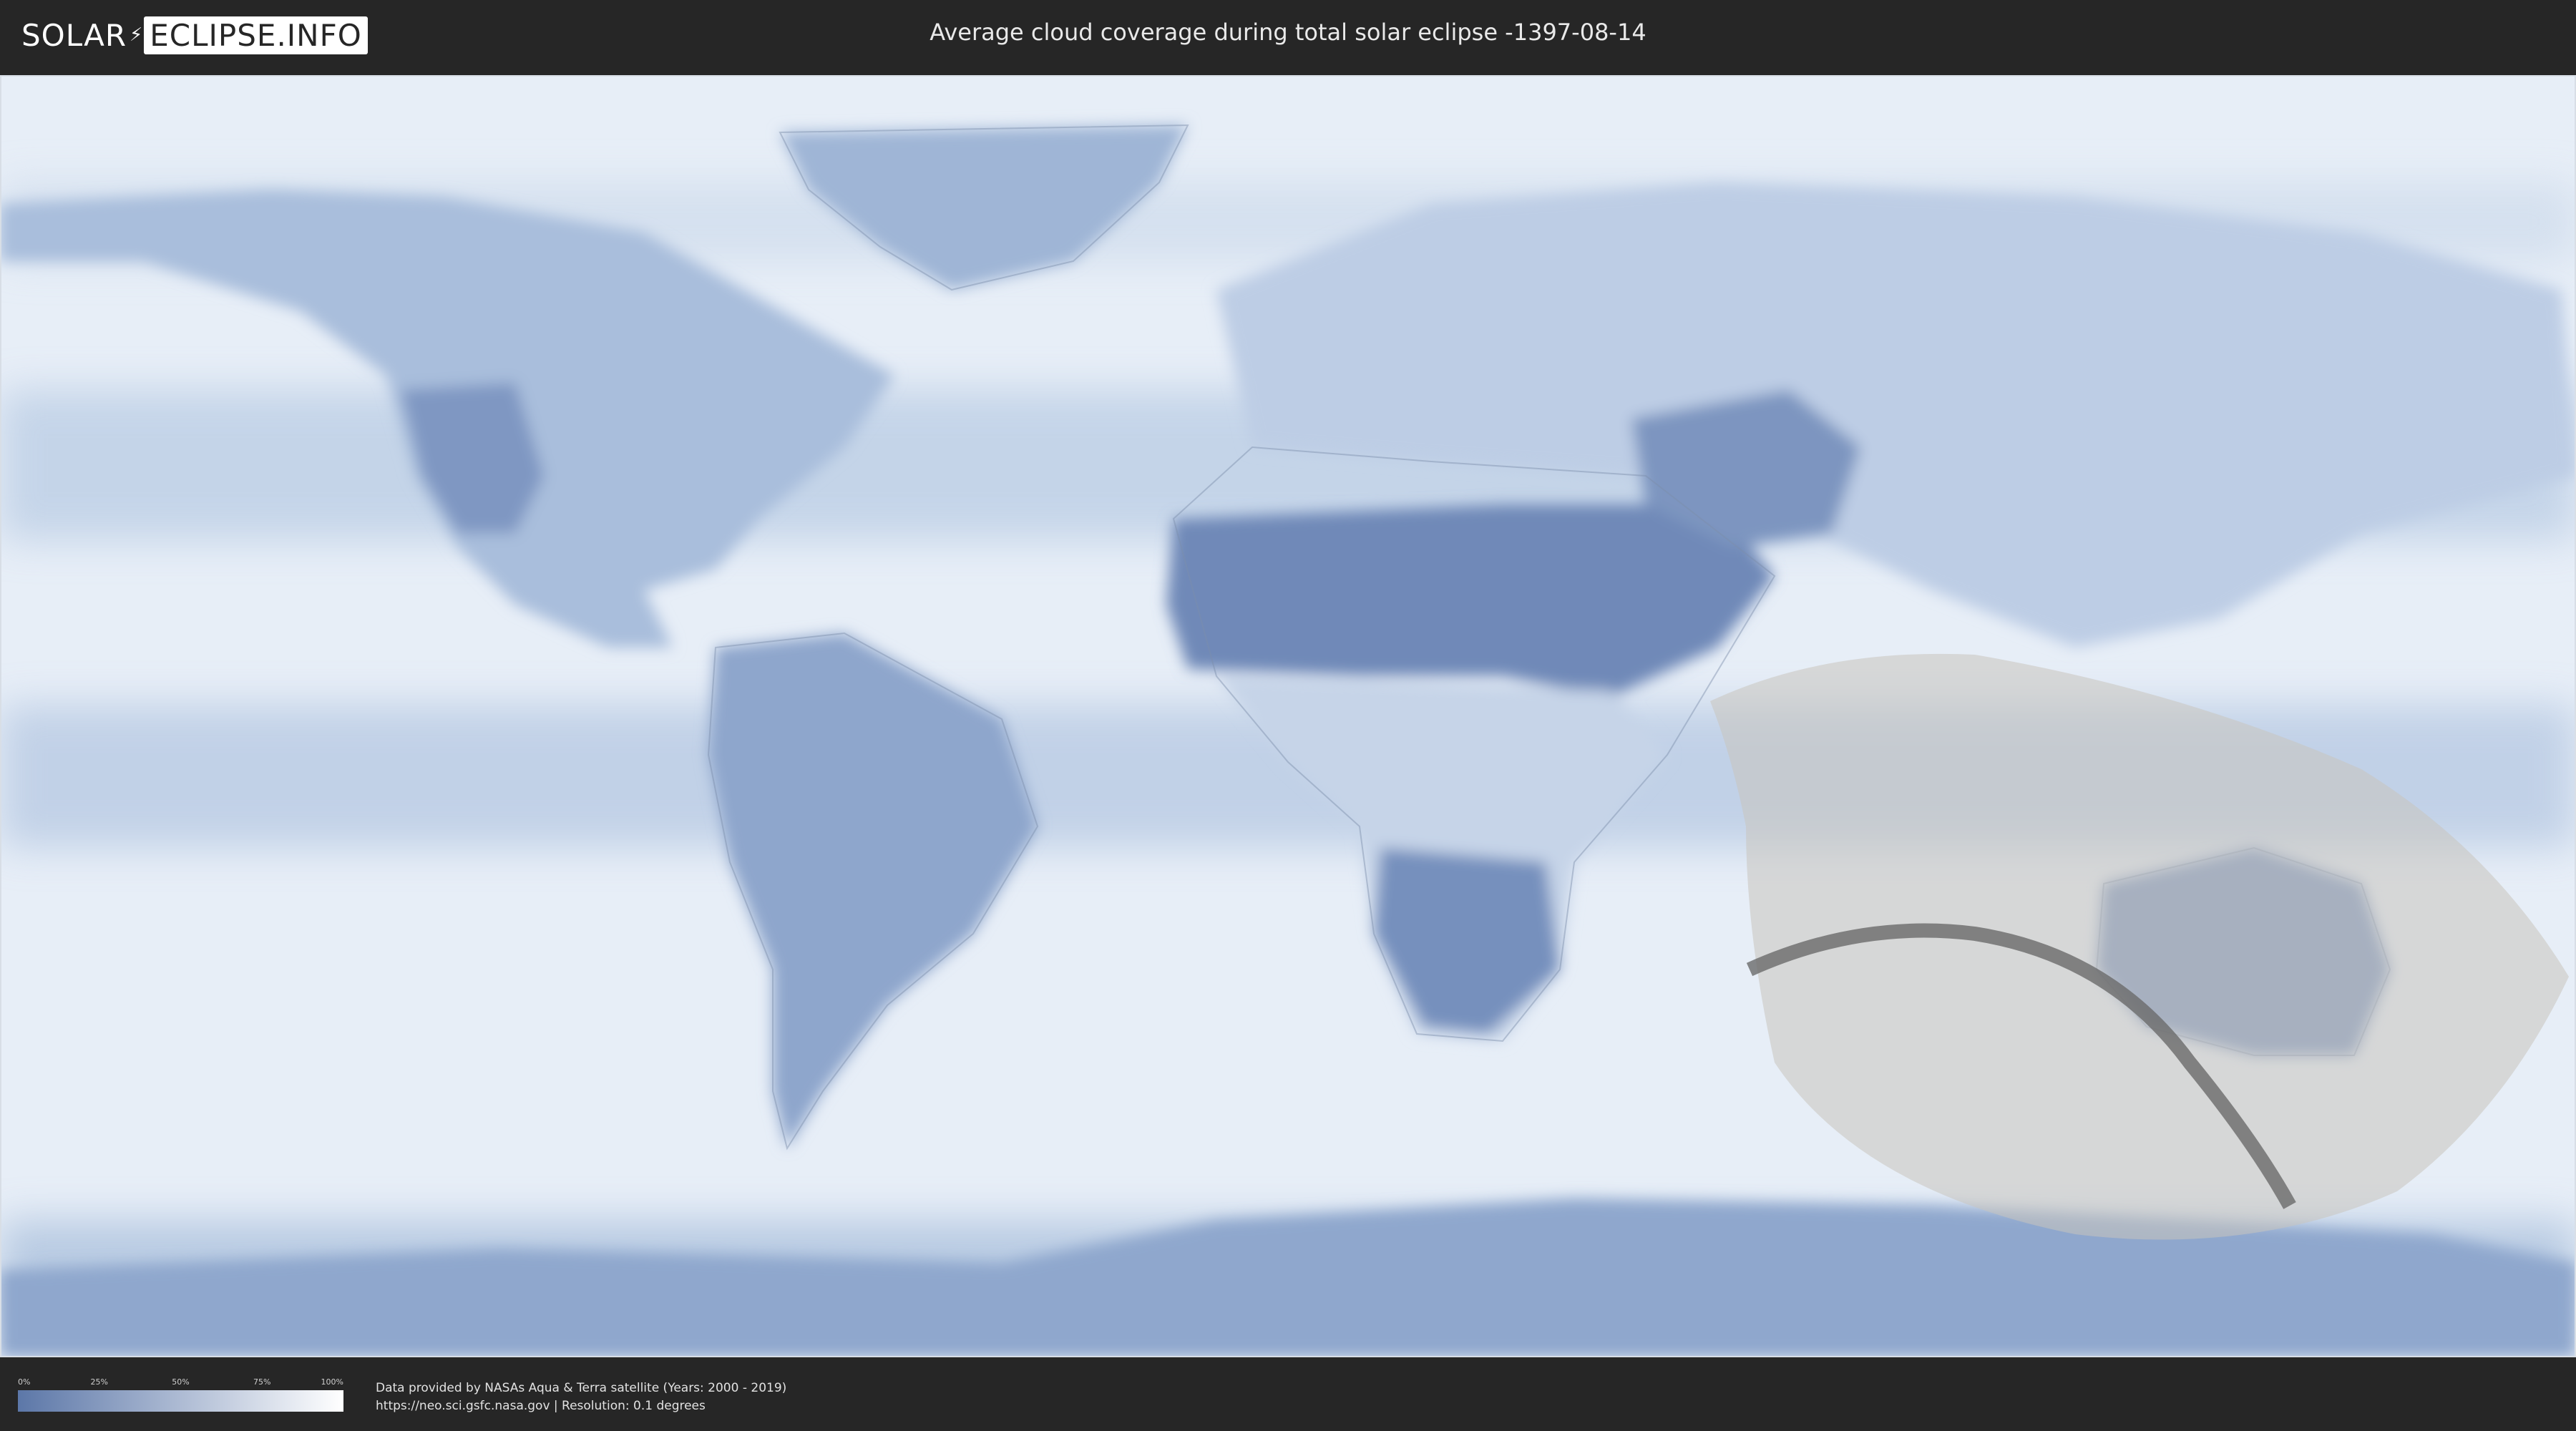 Image resolution: width=2576 pixels, height=1431 pixels. Describe the element at coordinates (332, 1382) in the screenshot. I see `legend-tick-100: 100%` at that location.